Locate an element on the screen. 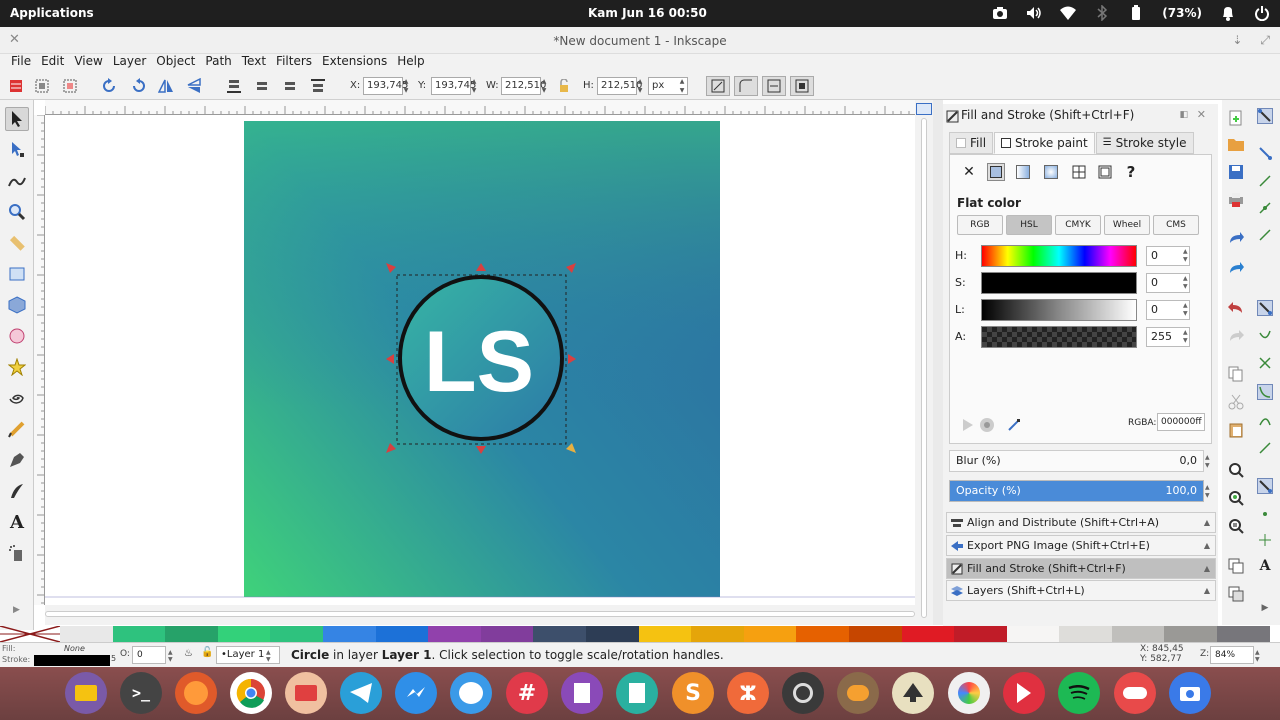 This screenshot has width=1280, height=720. snap-toggle-icon is located at coordinates (1265, 116).